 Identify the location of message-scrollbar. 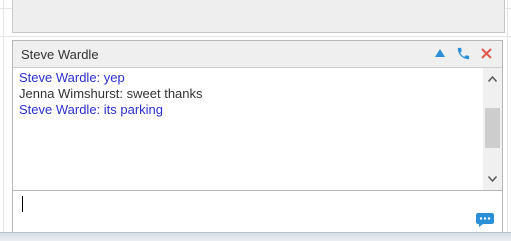
(492, 129).